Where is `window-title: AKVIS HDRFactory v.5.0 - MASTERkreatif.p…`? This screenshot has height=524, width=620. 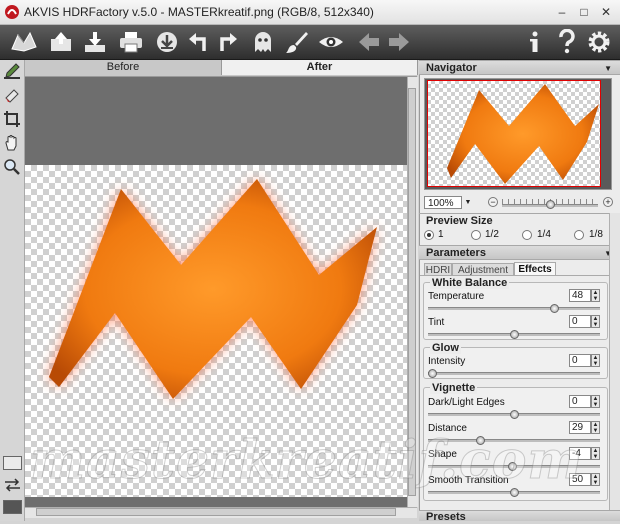 window-title: AKVIS HDRFactory v.5.0 - MASTERkreatif.p… is located at coordinates (199, 12).